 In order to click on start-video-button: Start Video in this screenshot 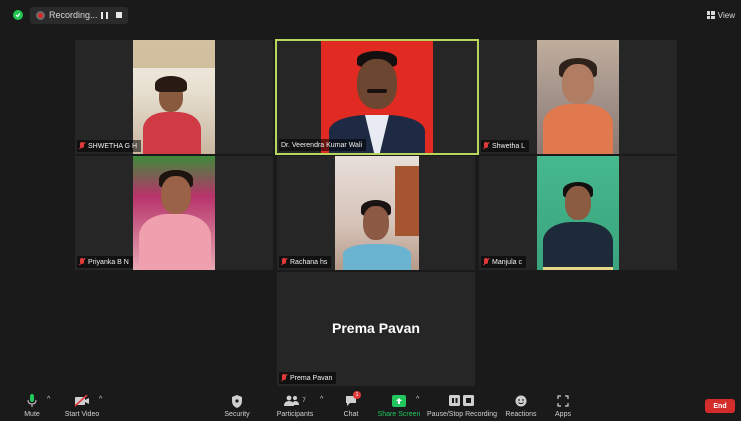, I will do `click(82, 405)`.